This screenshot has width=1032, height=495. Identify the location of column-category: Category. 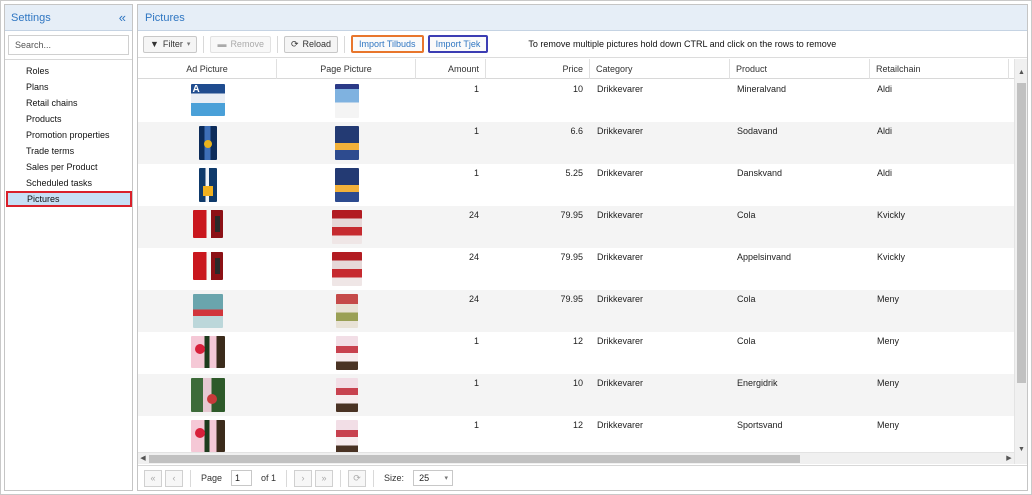
(660, 69).